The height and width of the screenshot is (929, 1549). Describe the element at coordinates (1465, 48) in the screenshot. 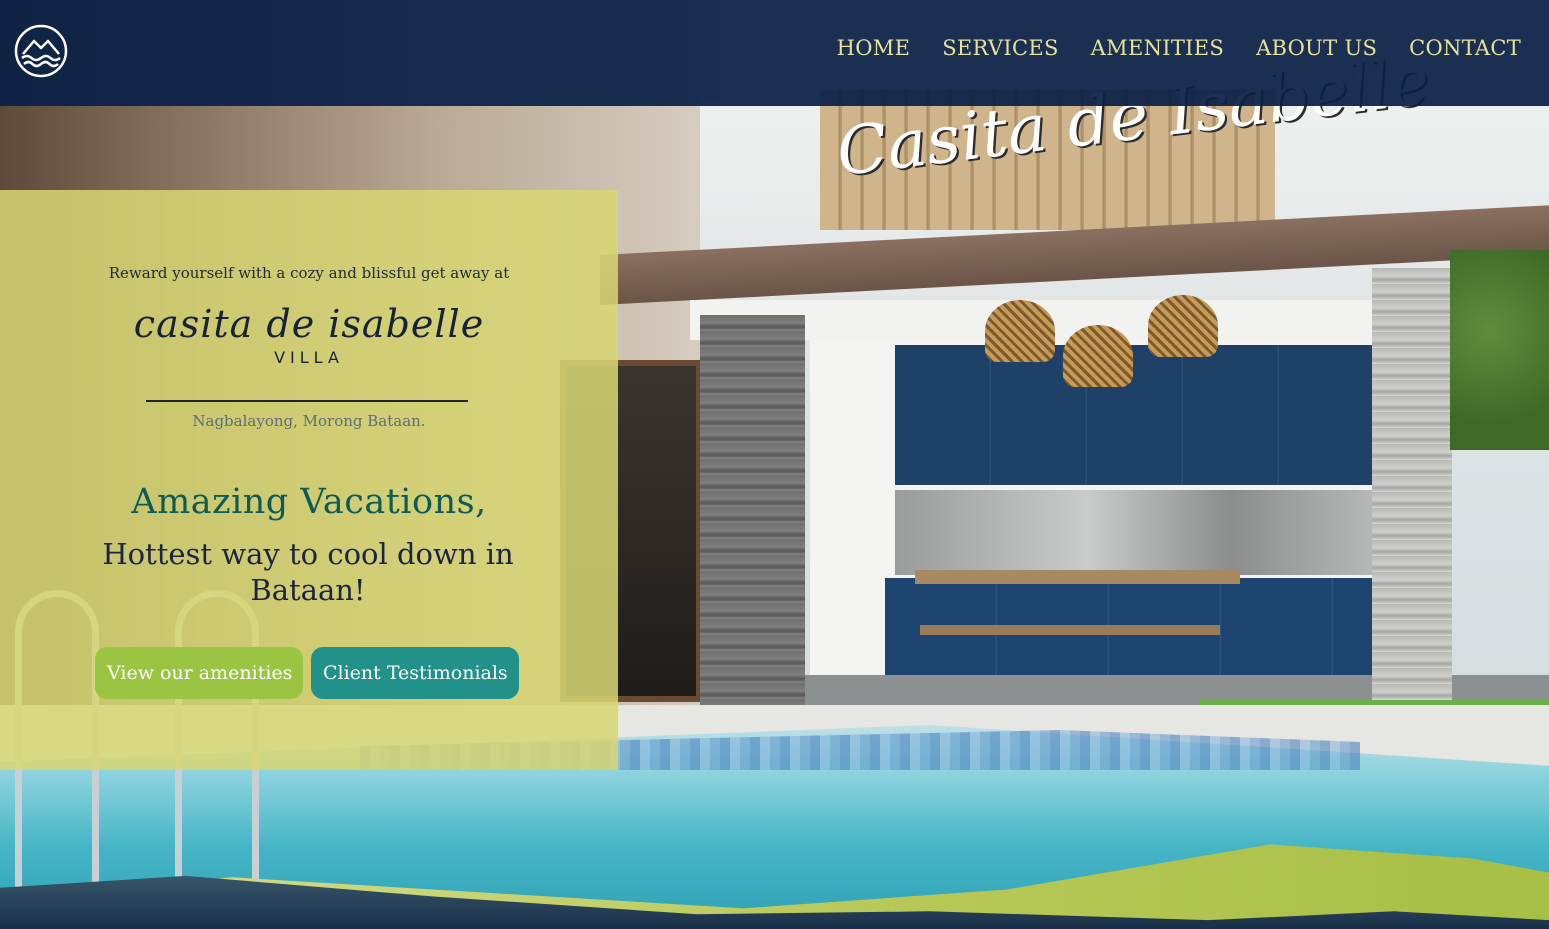

I see `nav-contact: CONTACT` at that location.